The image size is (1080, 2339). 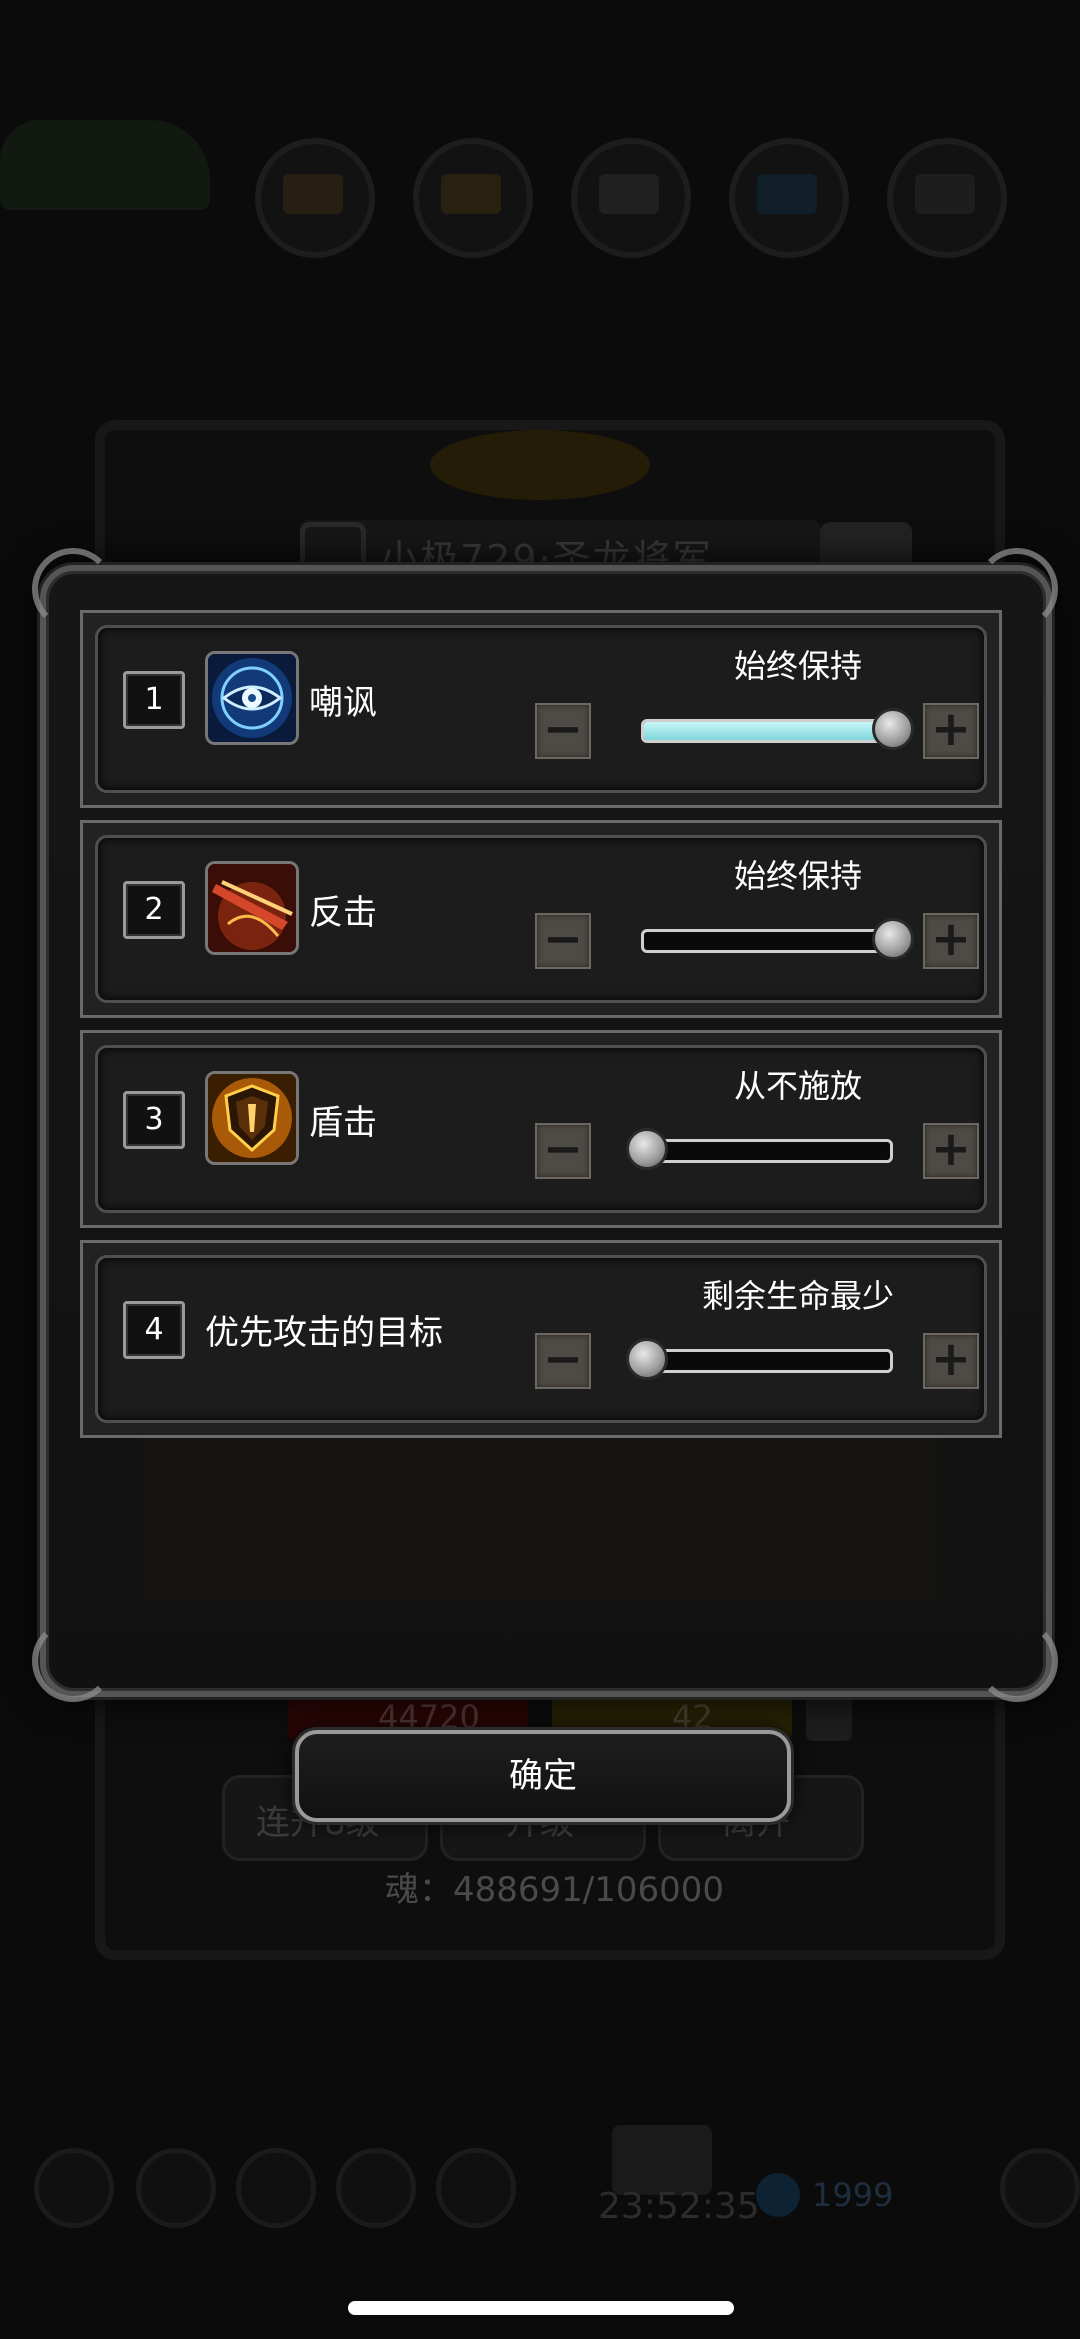 I want to click on skill-name: 反击, so click(x=343, y=913).